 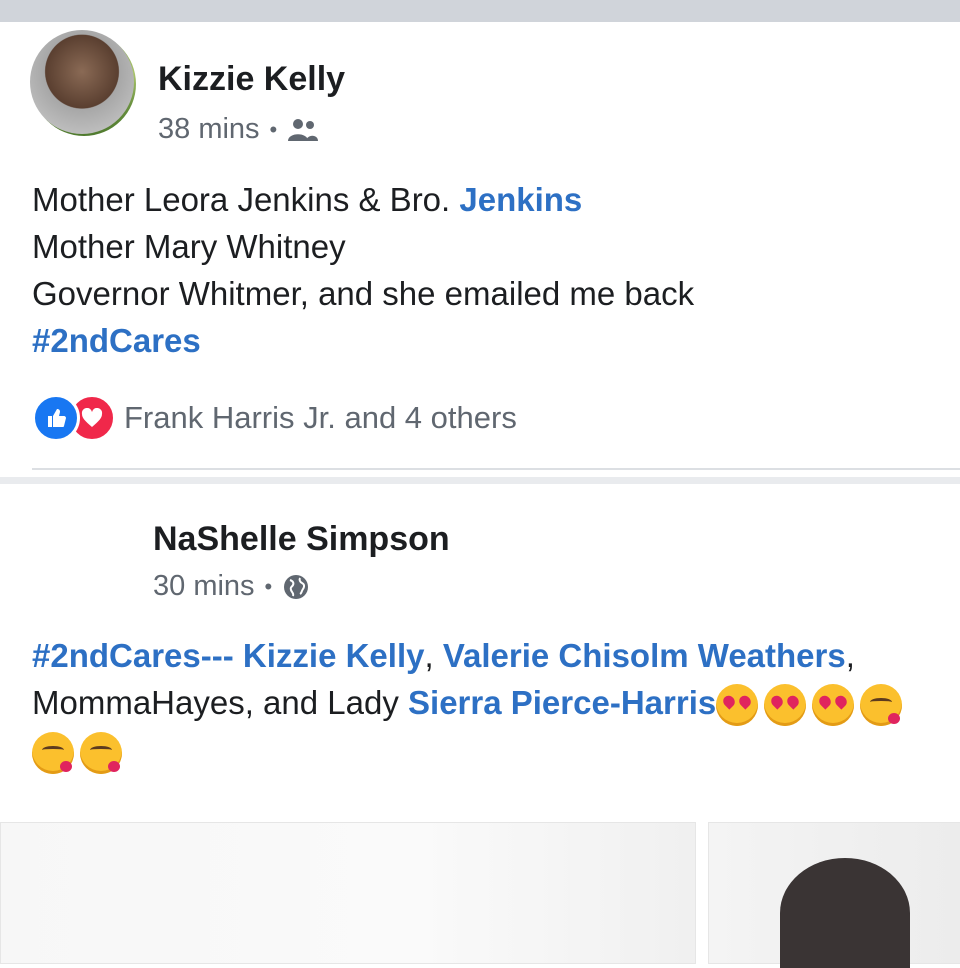 What do you see at coordinates (303, 129) in the screenshot?
I see `friends-icon` at bounding box center [303, 129].